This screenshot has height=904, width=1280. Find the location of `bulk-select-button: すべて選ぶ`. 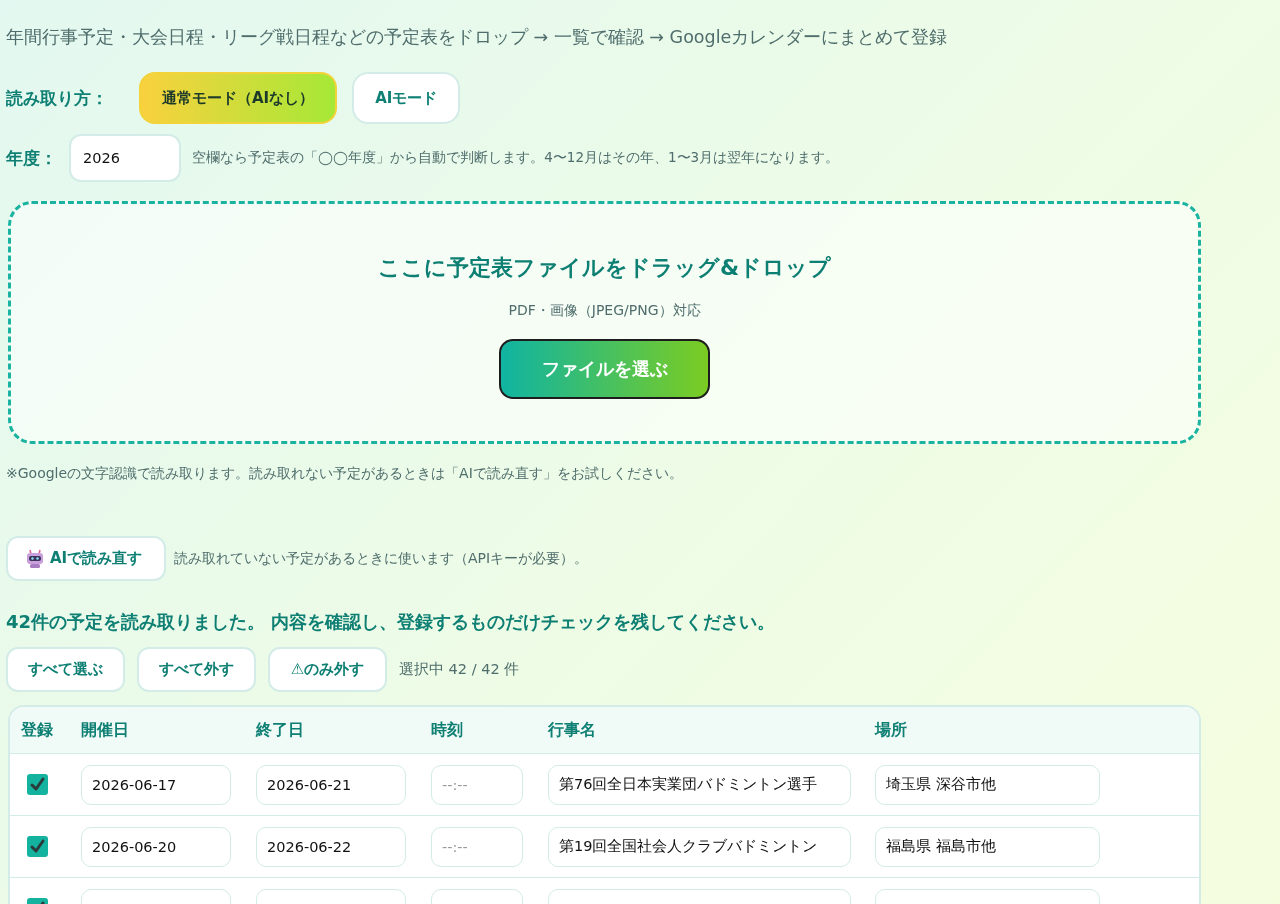

bulk-select-button: すべて選ぶ is located at coordinates (65, 669).